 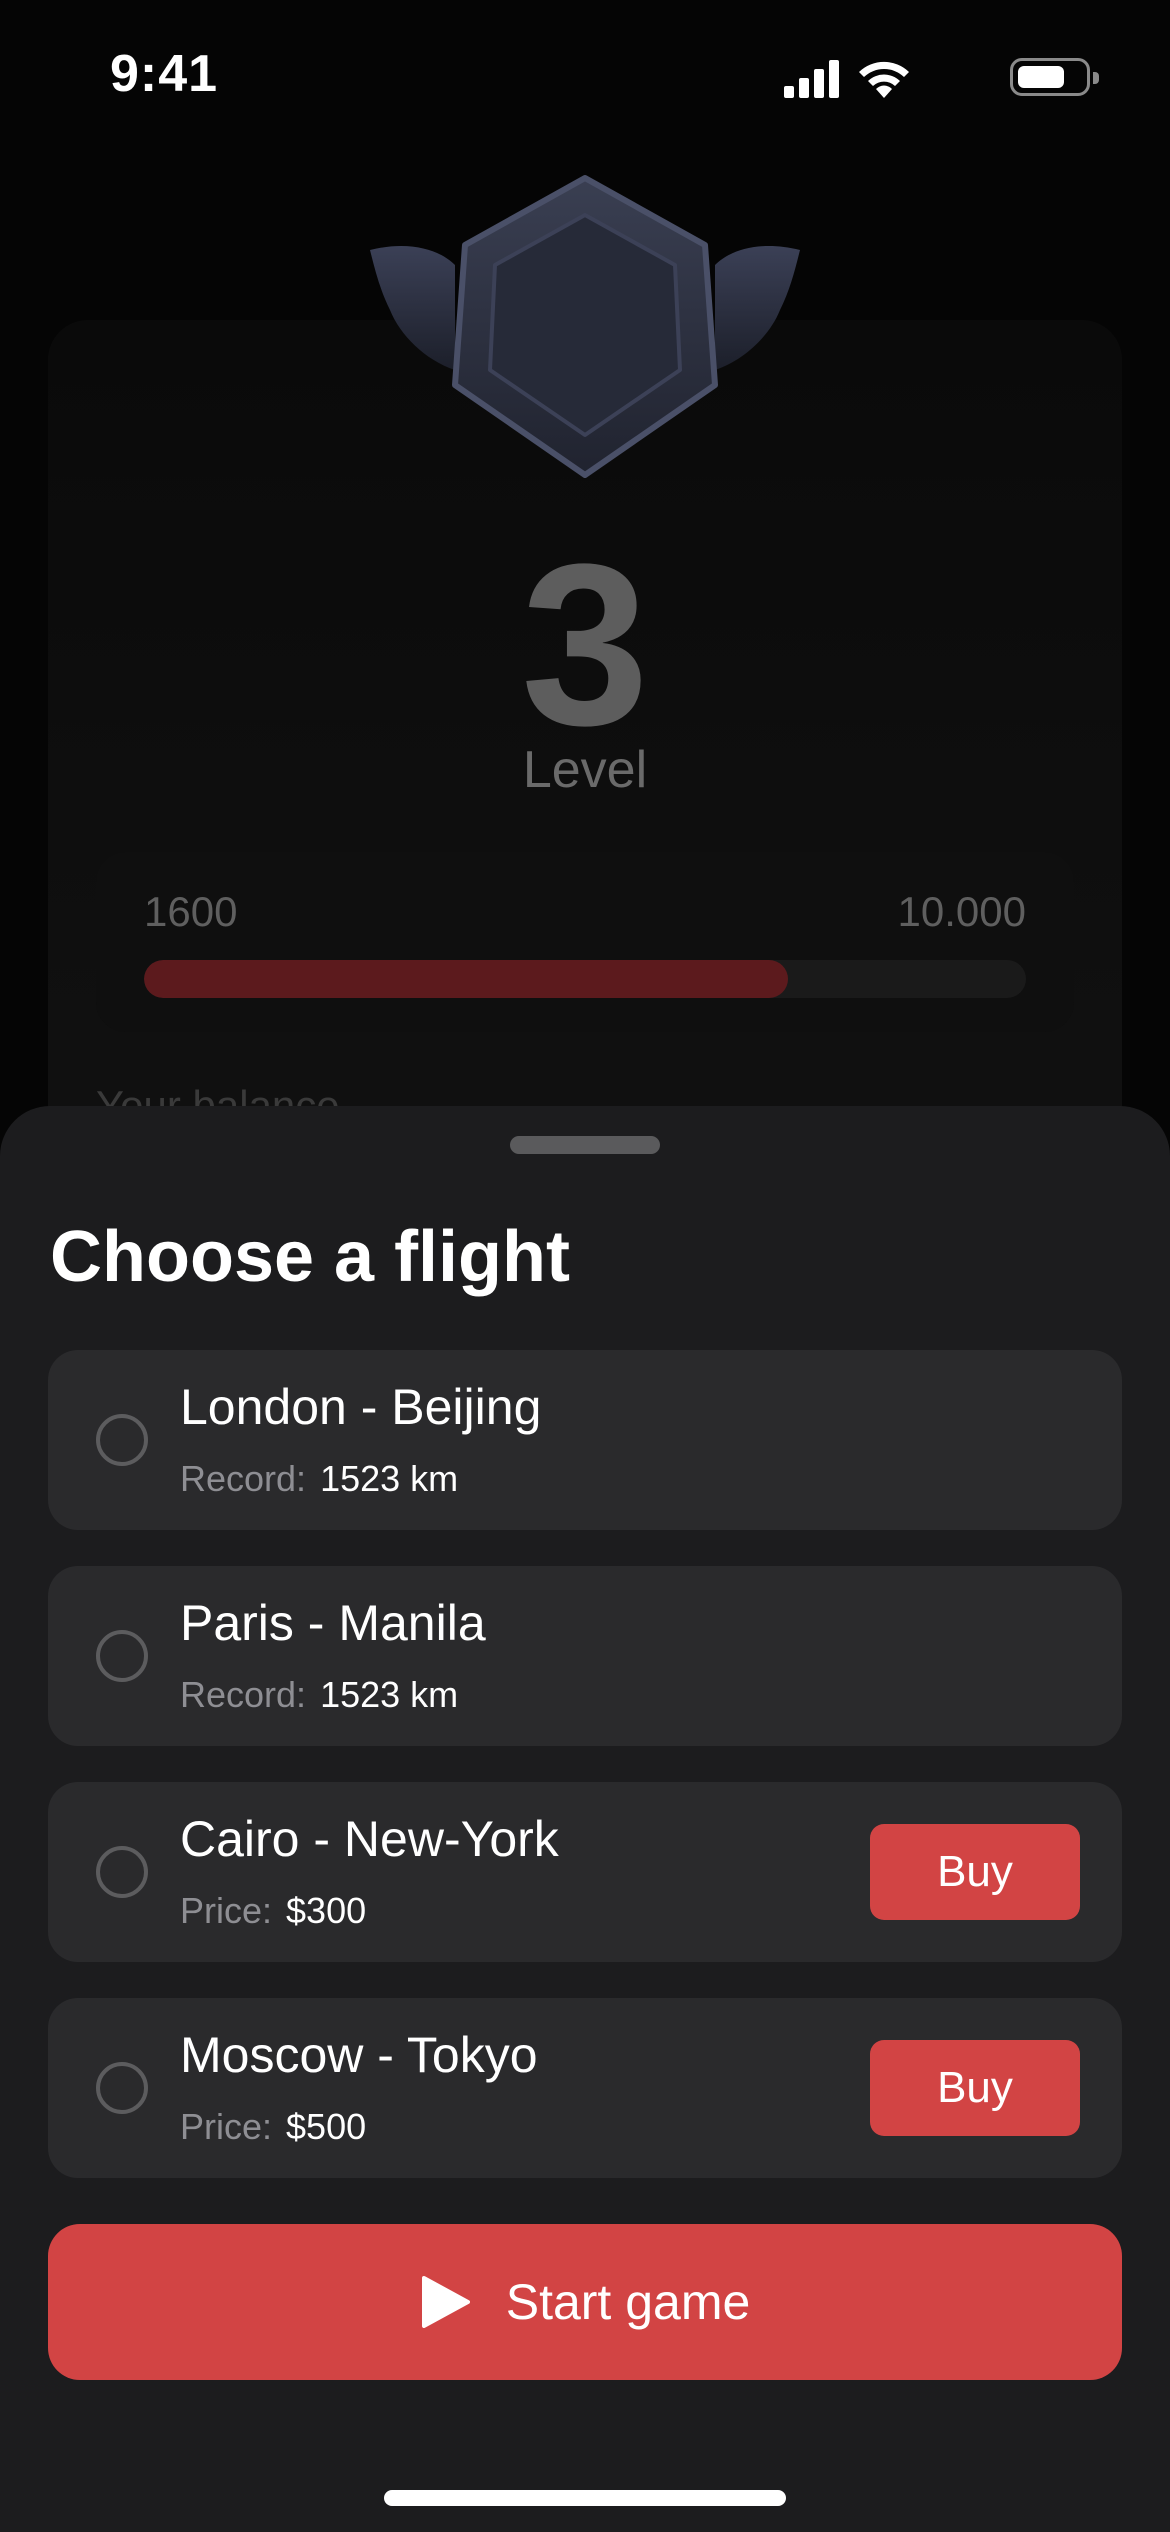 What do you see at coordinates (585, 942) in the screenshot?
I see `level-progress: 1600 10.000` at bounding box center [585, 942].